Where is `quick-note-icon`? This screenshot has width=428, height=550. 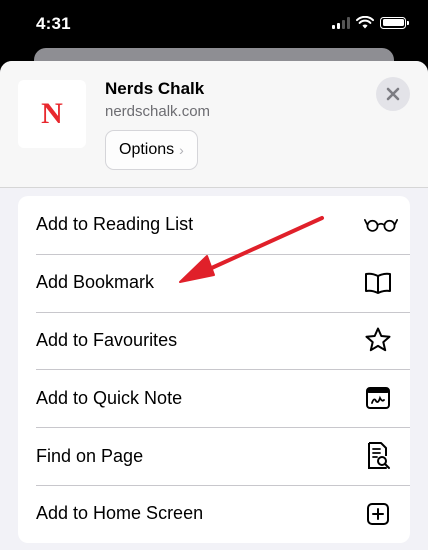 quick-note-icon is located at coordinates (378, 398).